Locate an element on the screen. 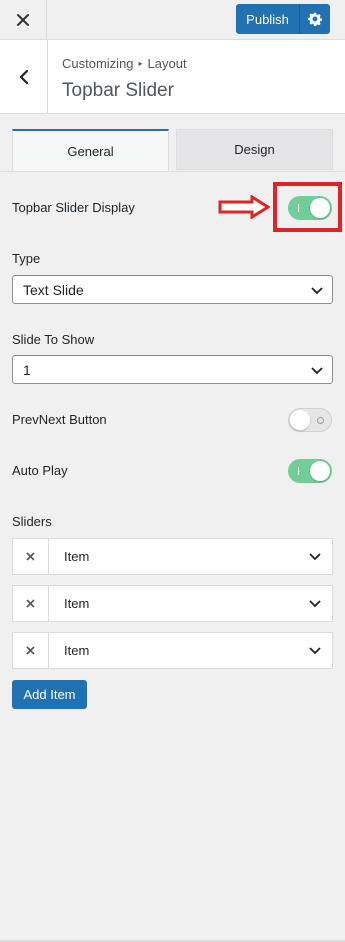  publish-settings-button is located at coordinates (314, 19).